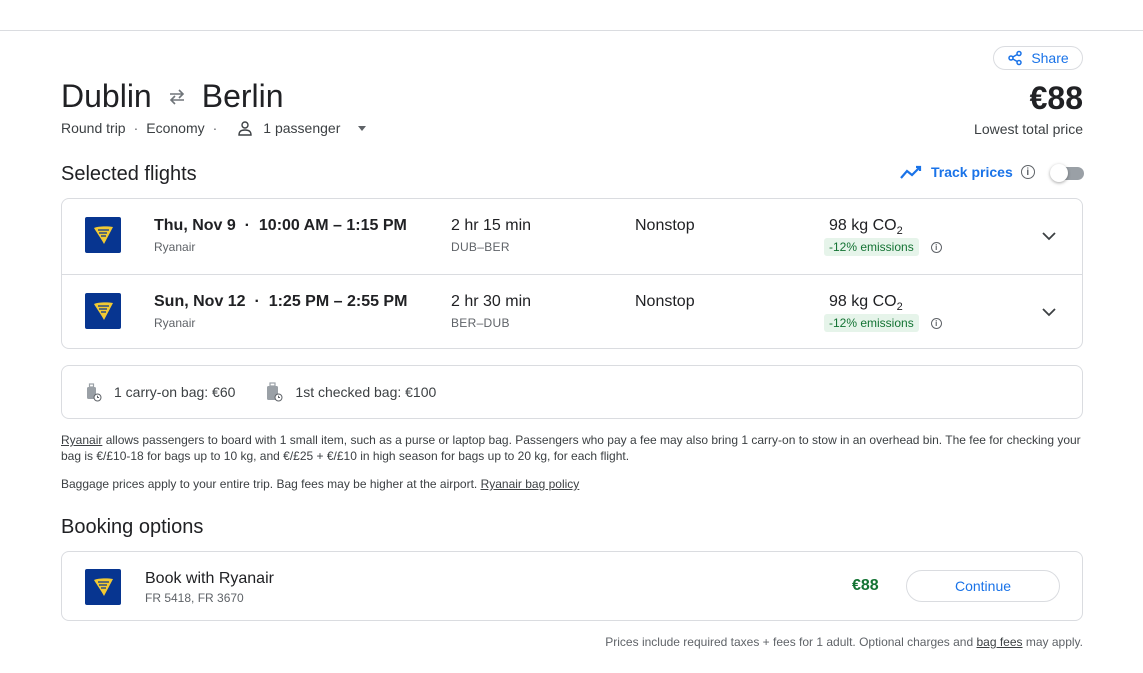  What do you see at coordinates (491, 225) in the screenshot?
I see `flight-duration: 2 hr 15 min` at bounding box center [491, 225].